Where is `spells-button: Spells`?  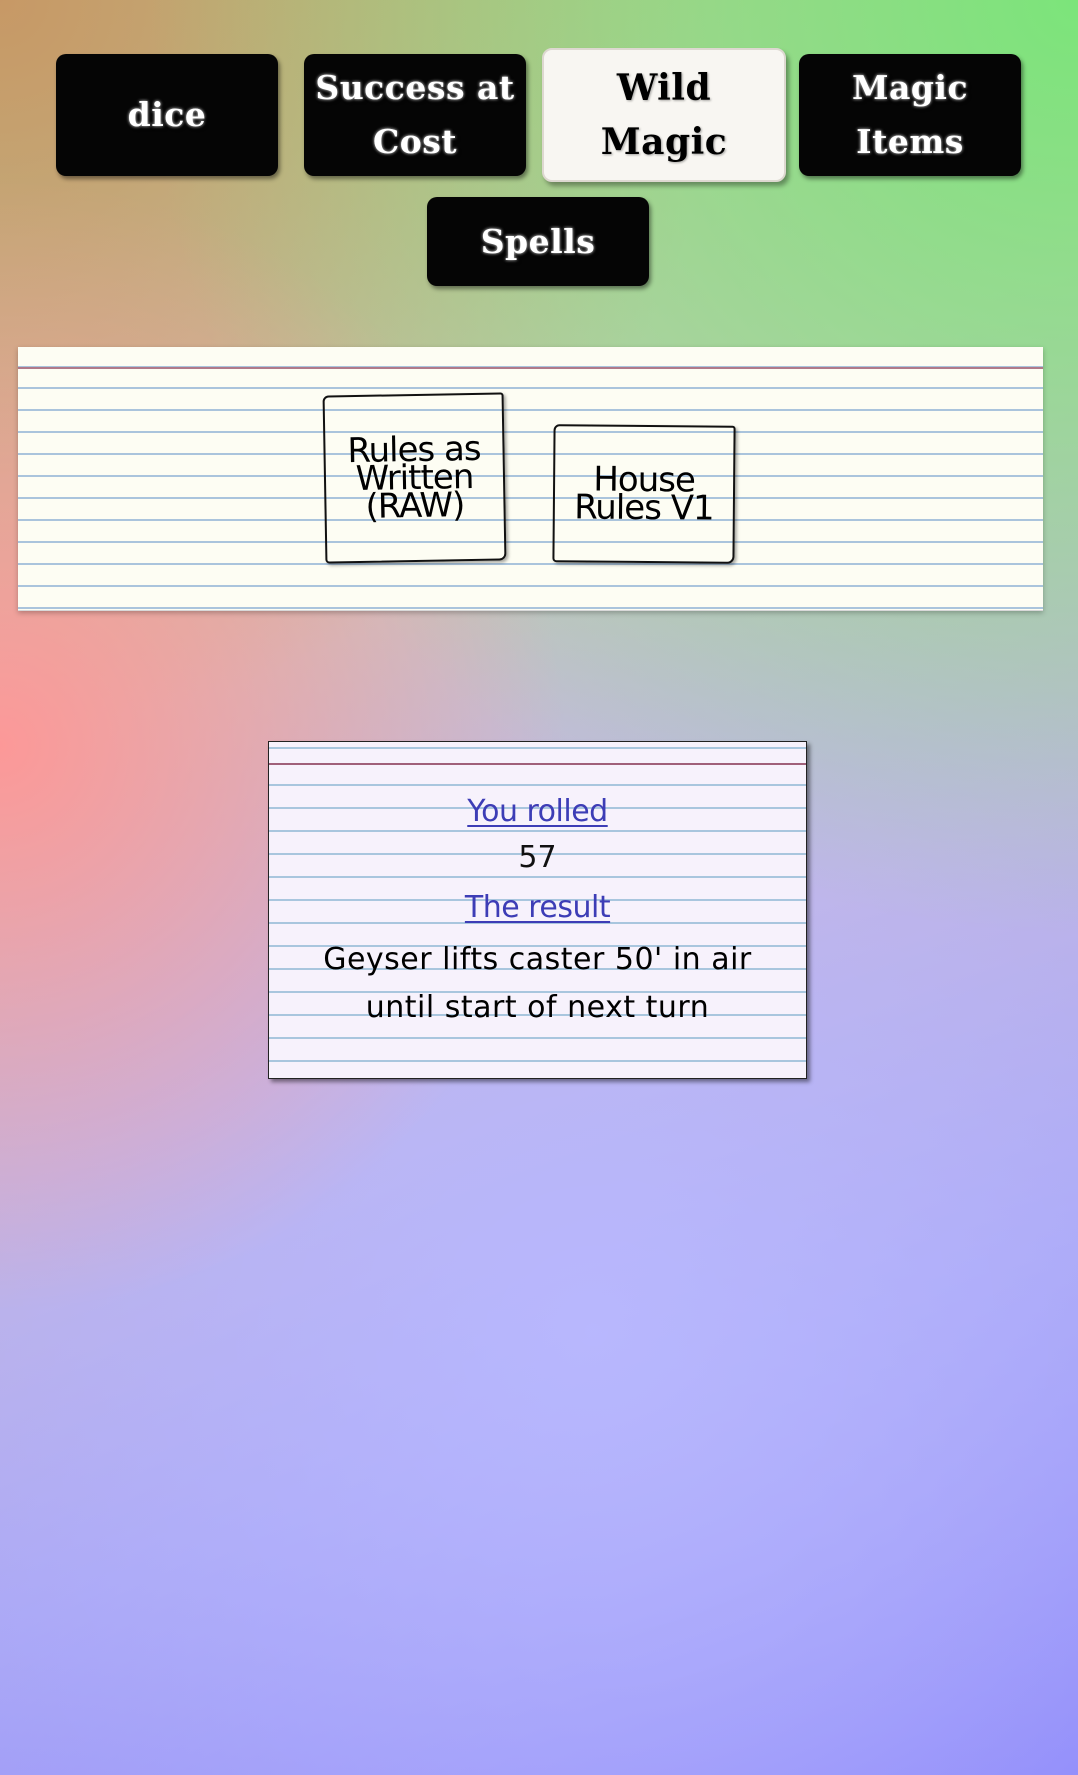
spells-button: Spells is located at coordinates (538, 241).